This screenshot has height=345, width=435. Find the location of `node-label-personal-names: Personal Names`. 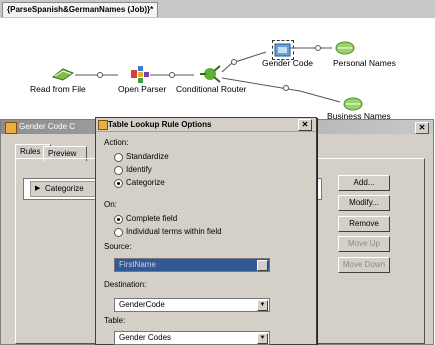

node-label-personal-names: Personal Names is located at coordinates (364, 63).